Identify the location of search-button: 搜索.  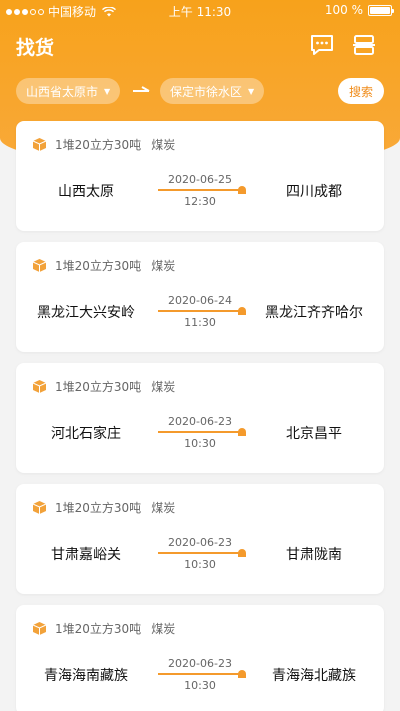
(361, 91).